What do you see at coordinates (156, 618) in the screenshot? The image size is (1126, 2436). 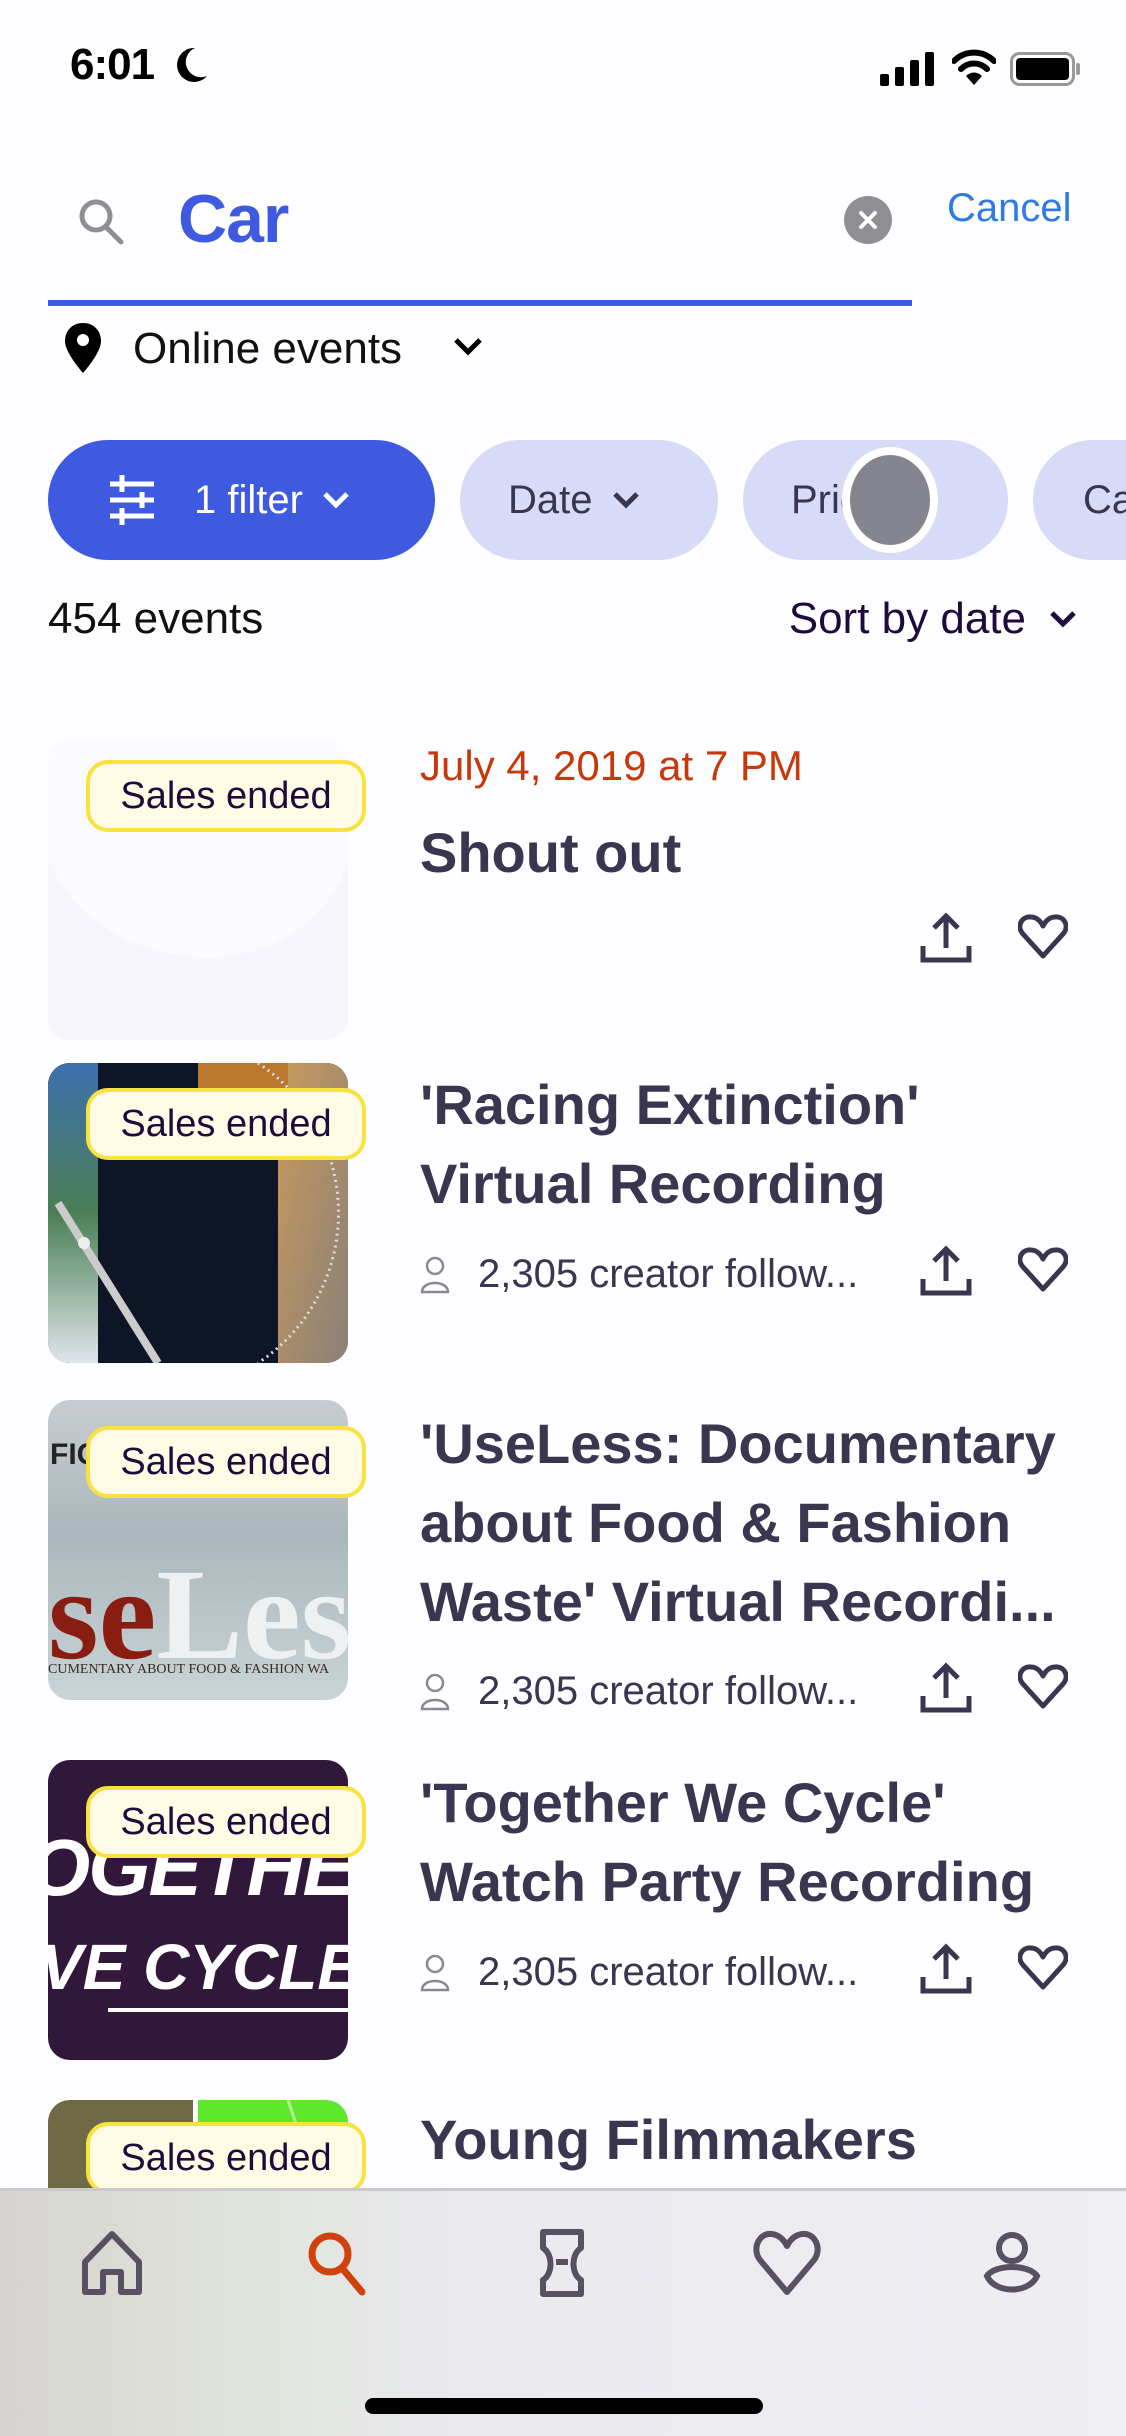 I see `results-count: 454 events` at bounding box center [156, 618].